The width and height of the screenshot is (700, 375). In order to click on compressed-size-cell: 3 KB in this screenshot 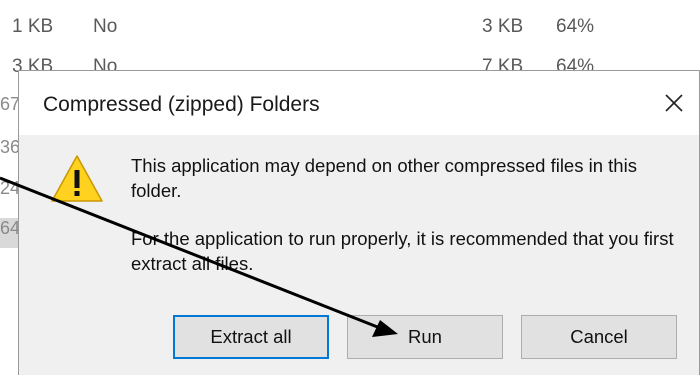, I will do `click(503, 26)`.